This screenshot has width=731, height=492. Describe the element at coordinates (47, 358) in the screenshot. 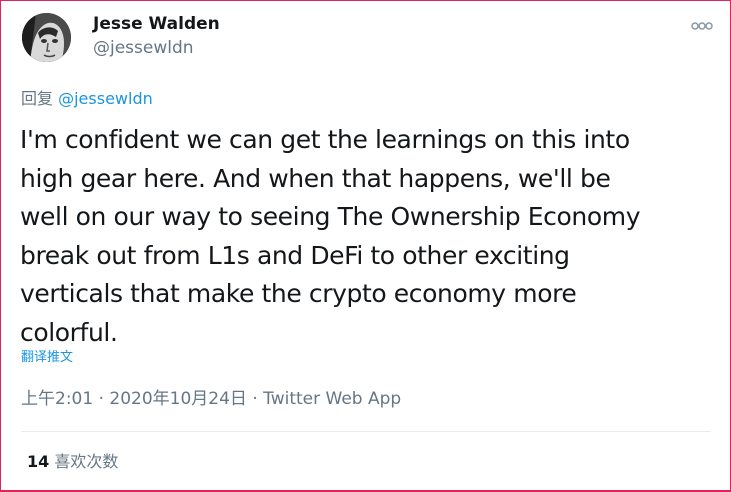

I see `translate-tweet-link: 翻译推文` at that location.